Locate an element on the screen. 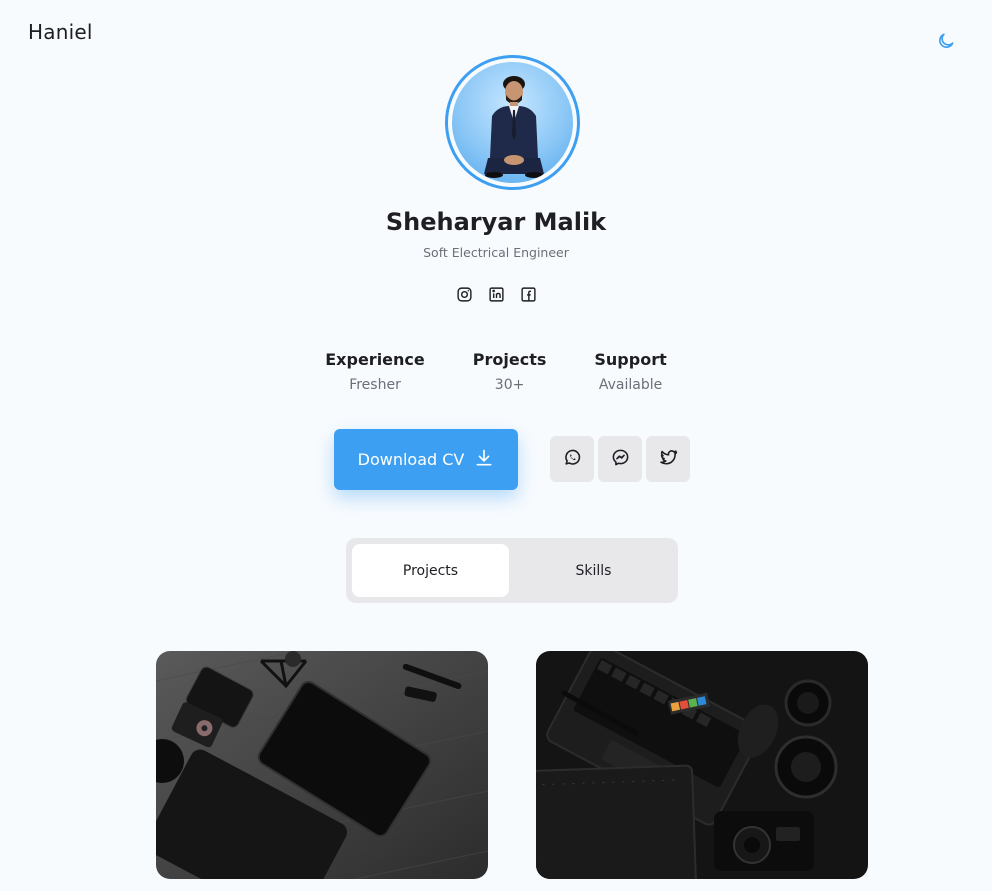  linkedin-icon is located at coordinates (496, 296).